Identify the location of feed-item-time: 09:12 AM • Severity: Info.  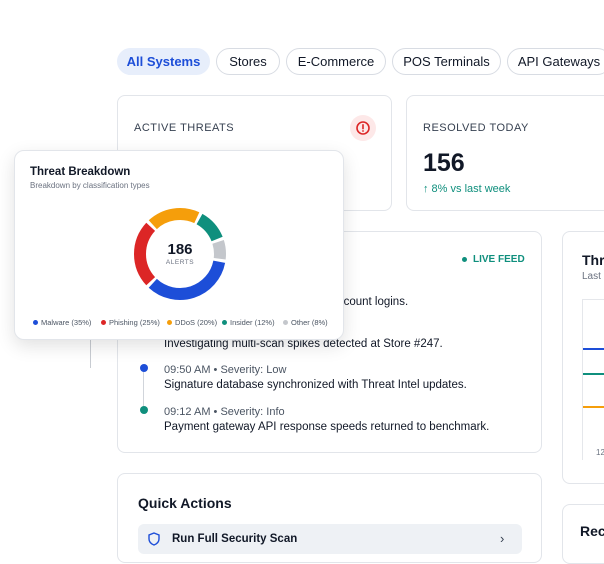
(224, 412).